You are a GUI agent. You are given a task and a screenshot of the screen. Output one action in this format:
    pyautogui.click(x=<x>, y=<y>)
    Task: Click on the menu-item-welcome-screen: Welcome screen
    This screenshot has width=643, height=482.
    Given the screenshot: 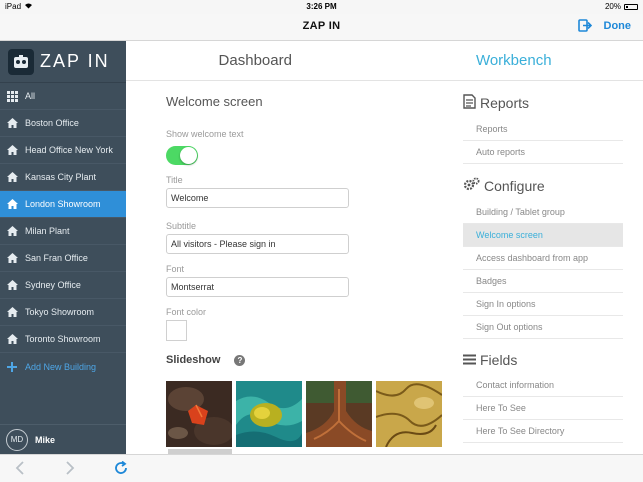 What is the action you would take?
    pyautogui.click(x=543, y=235)
    